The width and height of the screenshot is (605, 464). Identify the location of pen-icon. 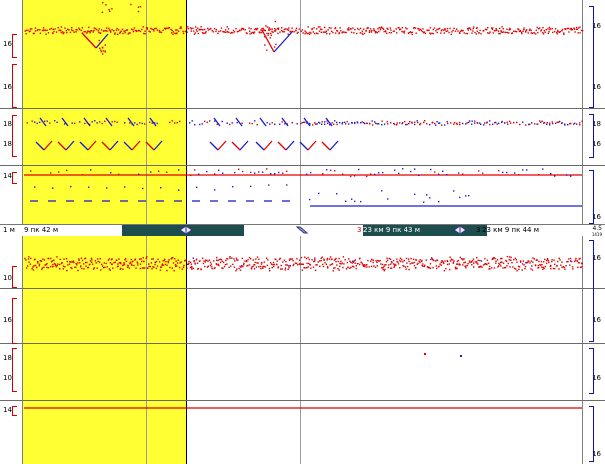
(302, 230).